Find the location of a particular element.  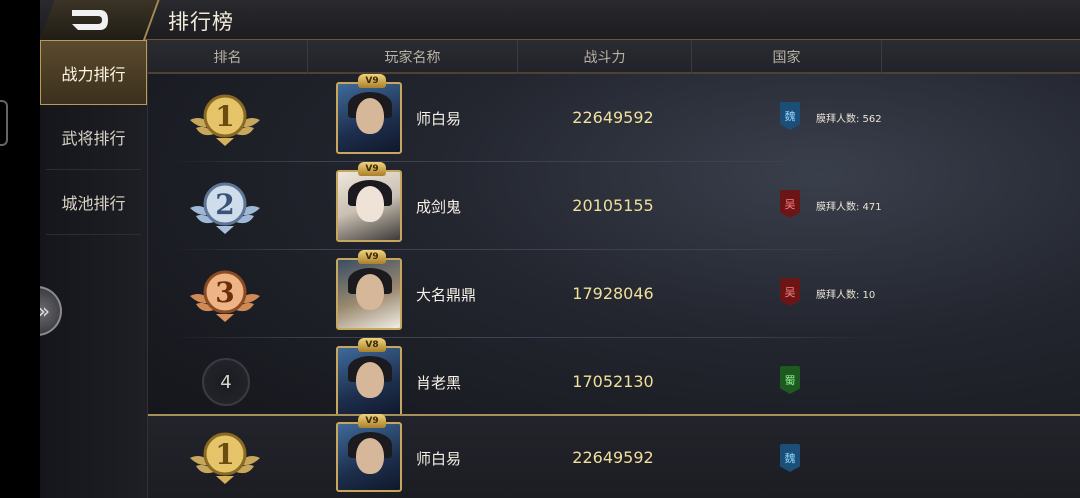

tab-power-ranking: 战力排行 is located at coordinates (93, 72).